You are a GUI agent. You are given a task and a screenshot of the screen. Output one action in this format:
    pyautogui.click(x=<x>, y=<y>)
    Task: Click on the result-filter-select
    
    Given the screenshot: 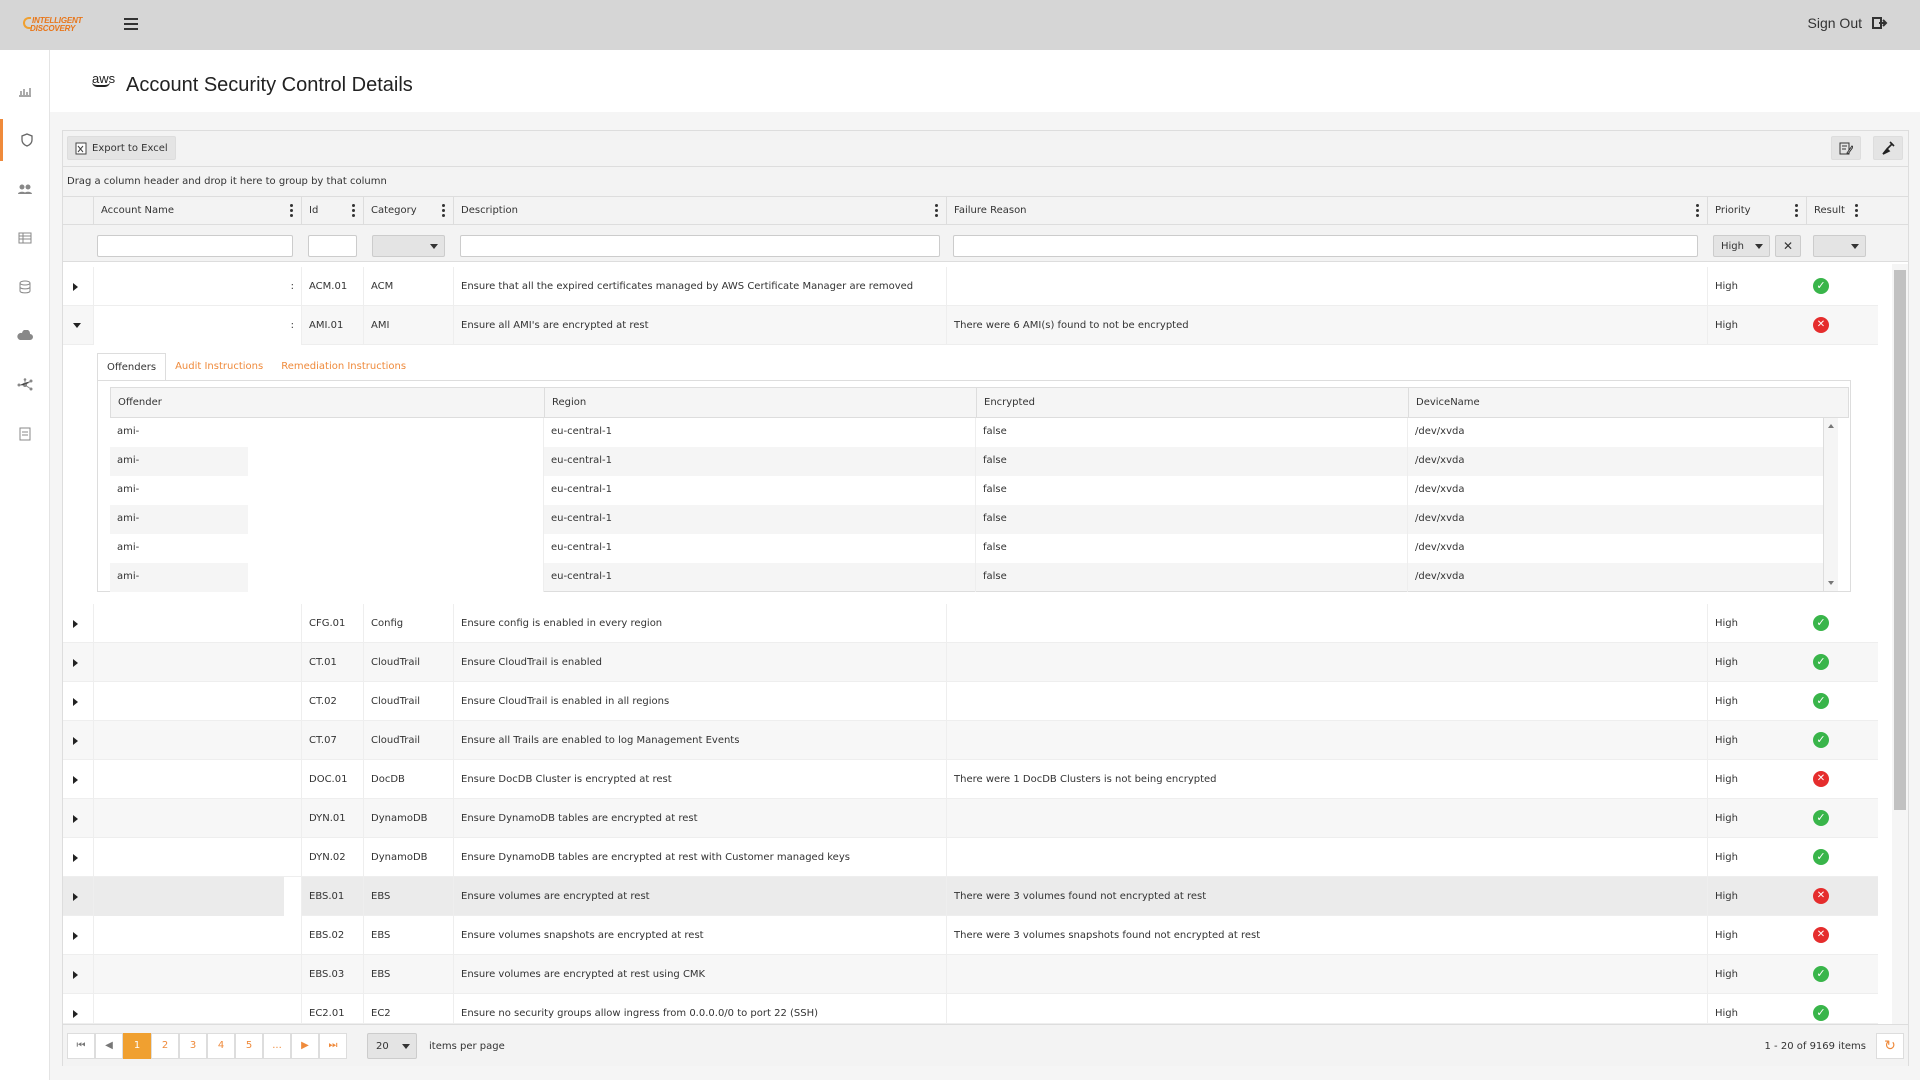 What is the action you would take?
    pyautogui.click(x=1839, y=246)
    